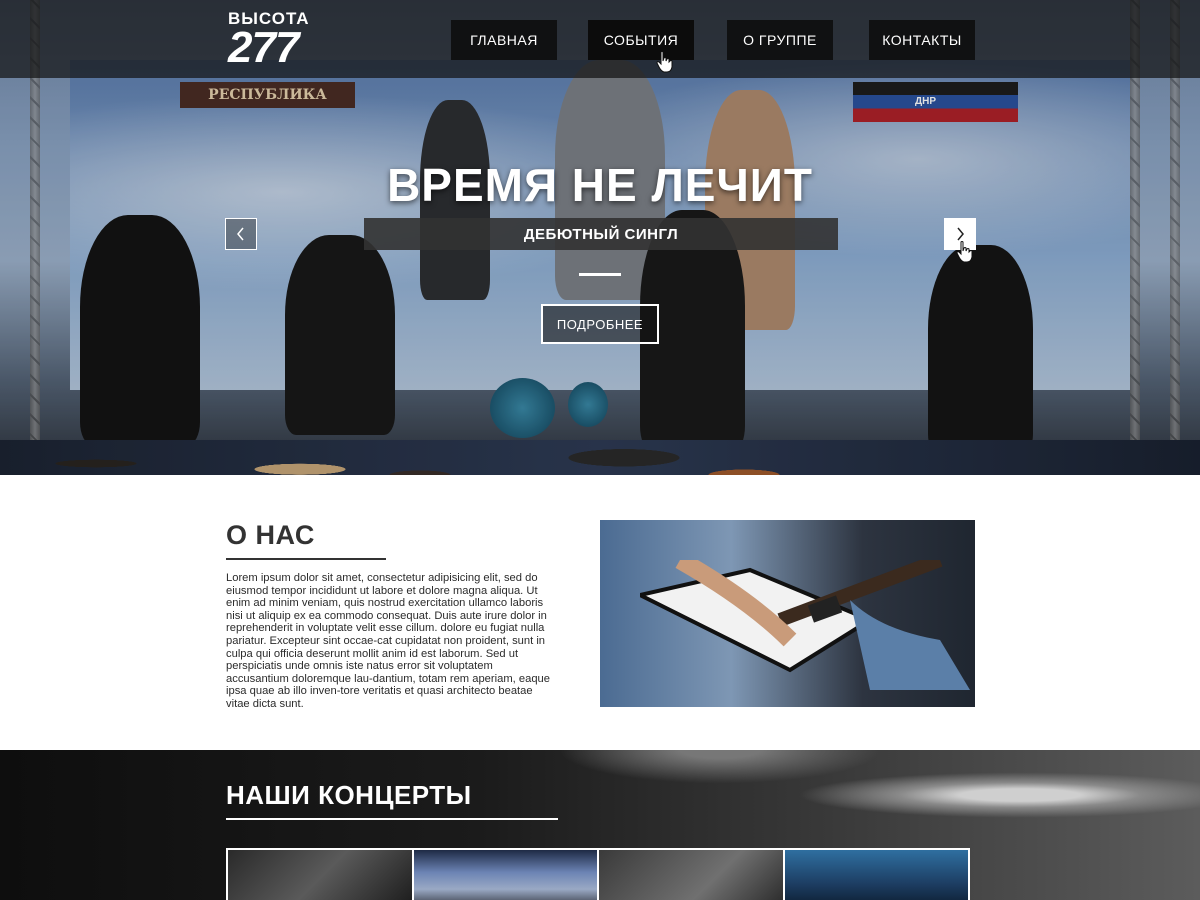 This screenshot has height=900, width=1200. Describe the element at coordinates (600, 185) in the screenshot. I see `hero-title: ВРЕМЯ НЕ ЛЕЧИТ` at that location.